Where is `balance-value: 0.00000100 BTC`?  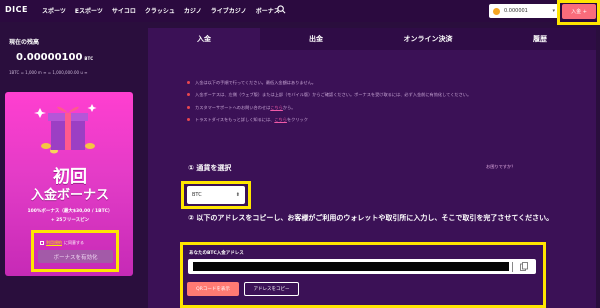 balance-value: 0.00000100 BTC is located at coordinates (54, 57).